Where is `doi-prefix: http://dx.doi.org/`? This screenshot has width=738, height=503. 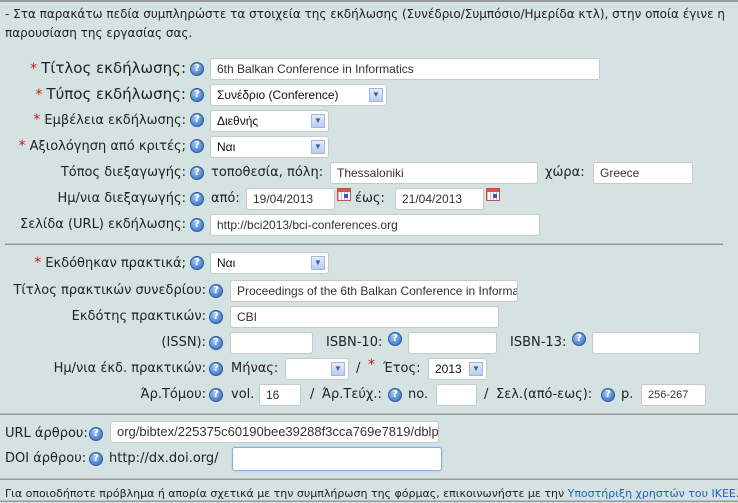 doi-prefix: http://dx.doi.org/ is located at coordinates (164, 458).